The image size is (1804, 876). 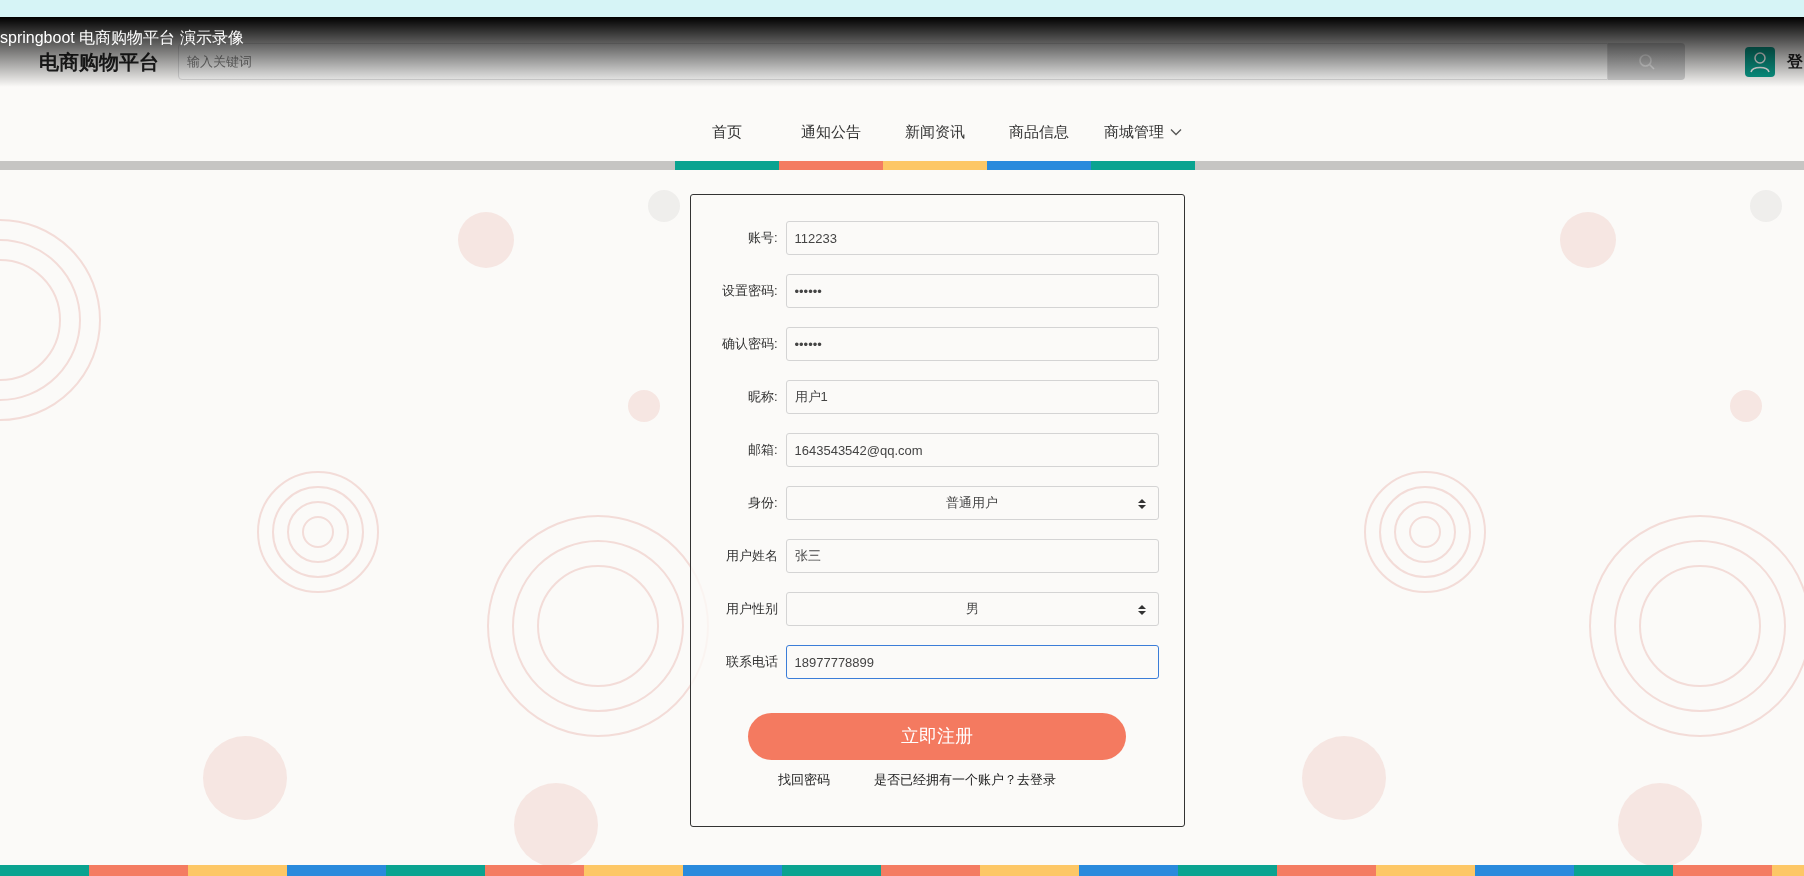 What do you see at coordinates (972, 397) in the screenshot?
I see `input-field: 用户1` at bounding box center [972, 397].